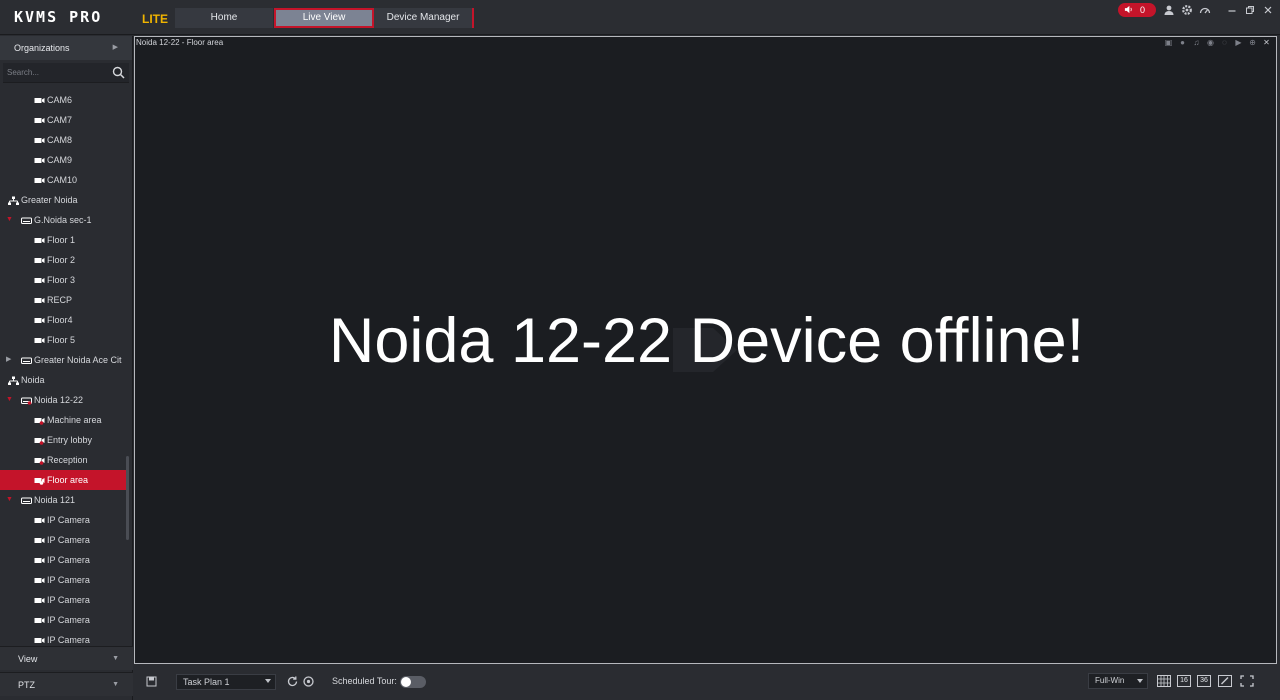 The height and width of the screenshot is (700, 1280). I want to click on collapse-arrow-icon: ▶, so click(8, 360).